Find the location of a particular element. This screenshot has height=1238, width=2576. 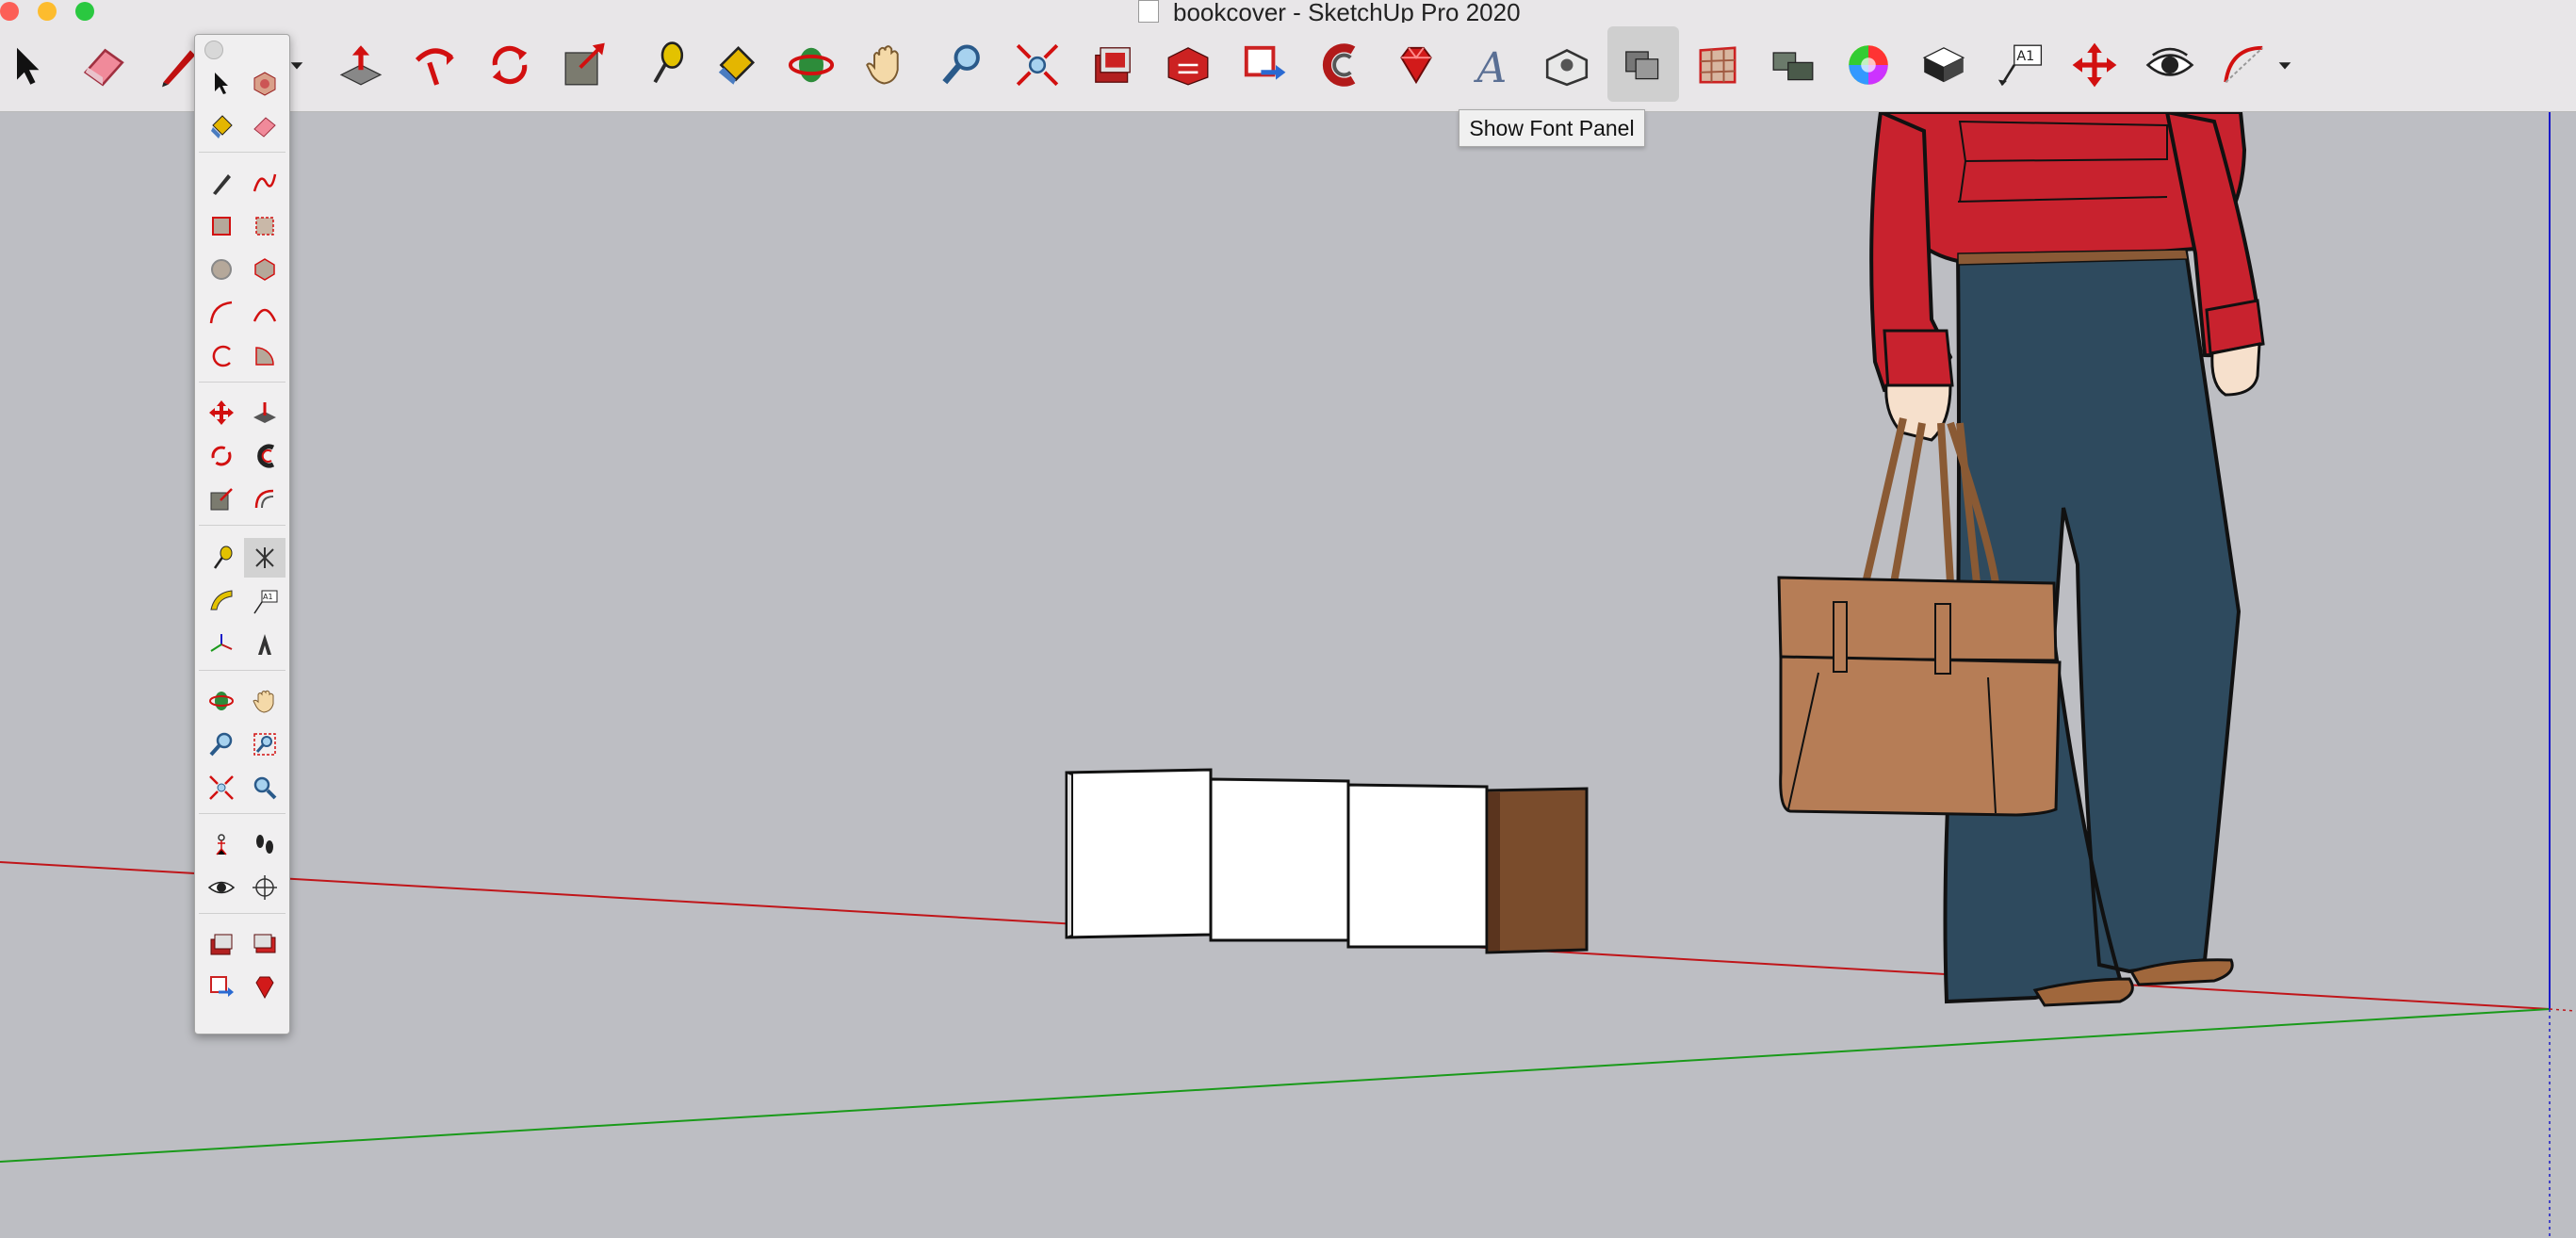

pal-axes-display-tool is located at coordinates (221, 644).